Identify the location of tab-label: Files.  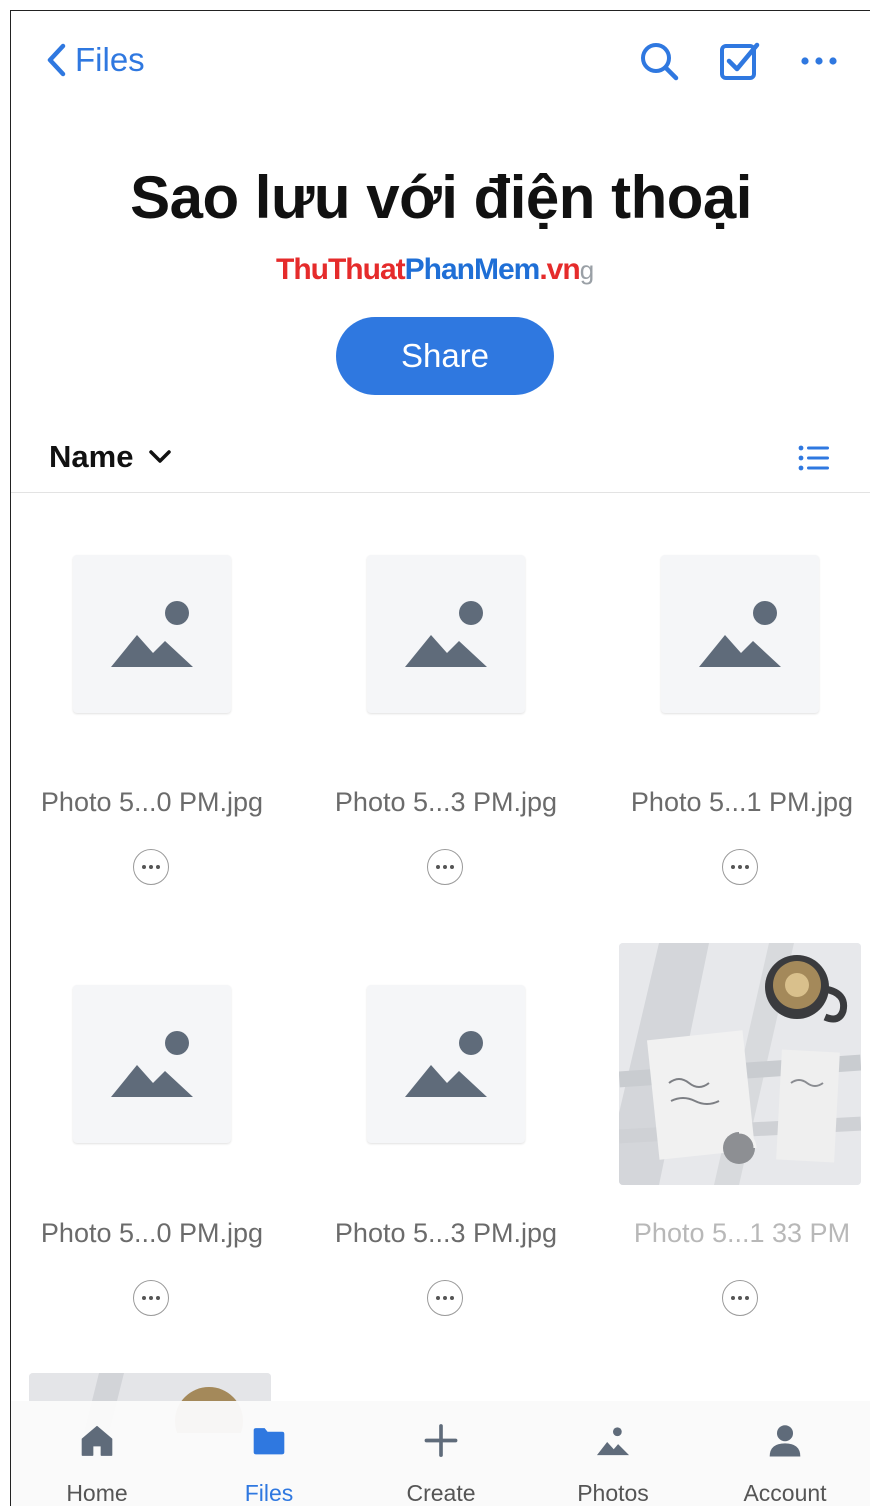
(269, 1493).